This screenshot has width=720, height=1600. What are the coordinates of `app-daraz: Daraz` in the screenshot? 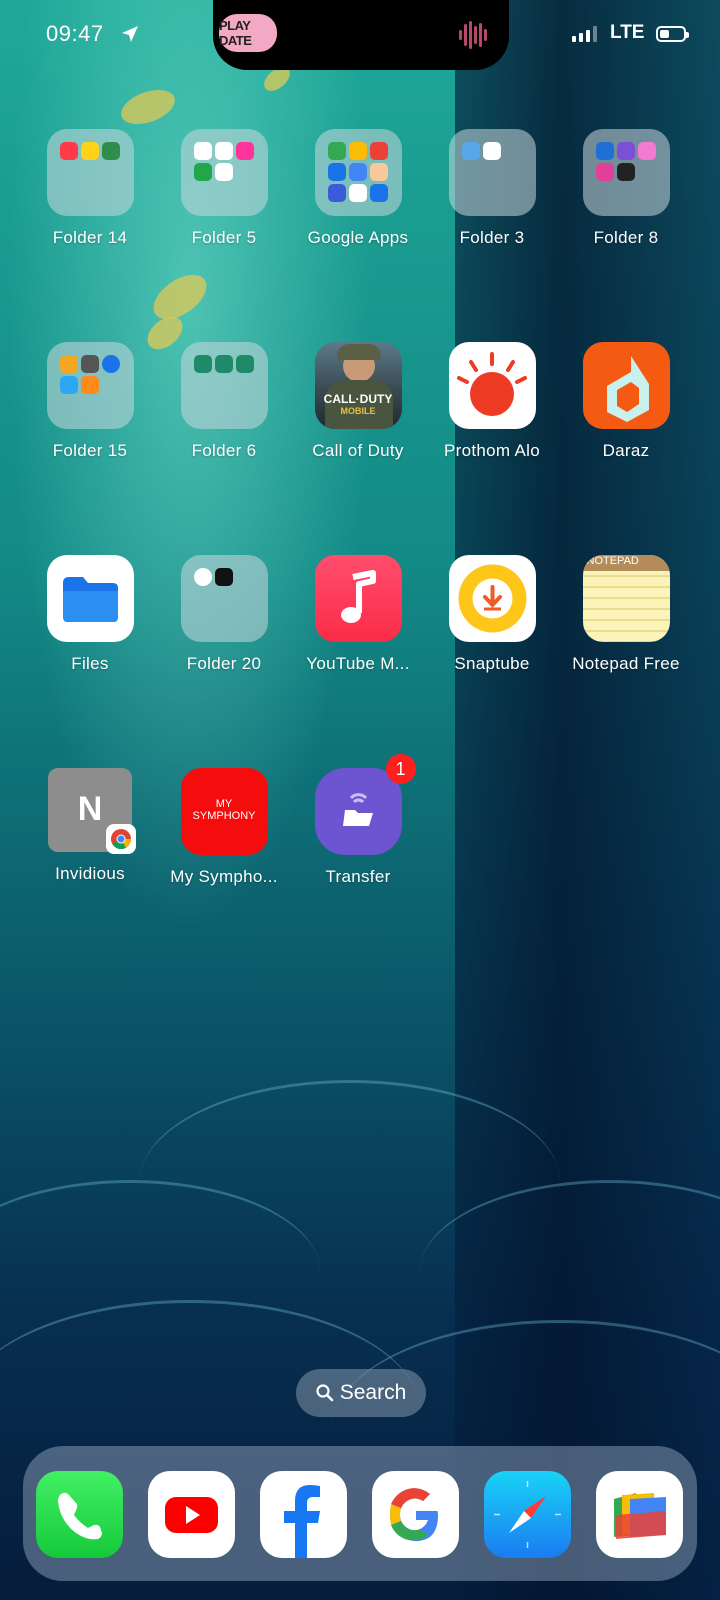 It's located at (626, 401).